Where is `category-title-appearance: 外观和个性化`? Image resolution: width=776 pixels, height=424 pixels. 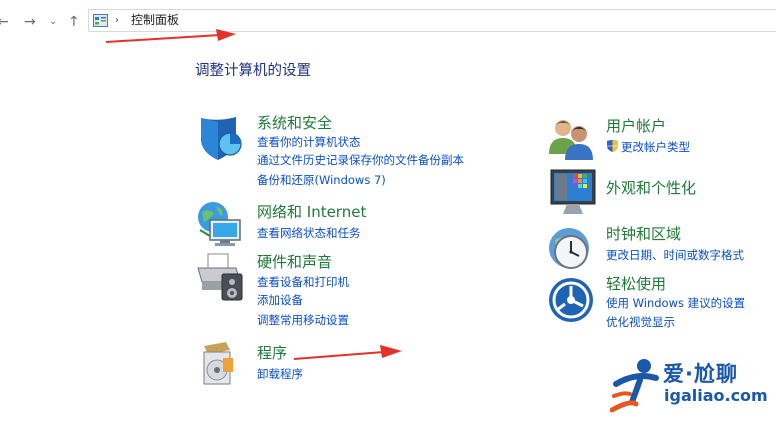
category-title-appearance: 外观和个性化 is located at coordinates (651, 188).